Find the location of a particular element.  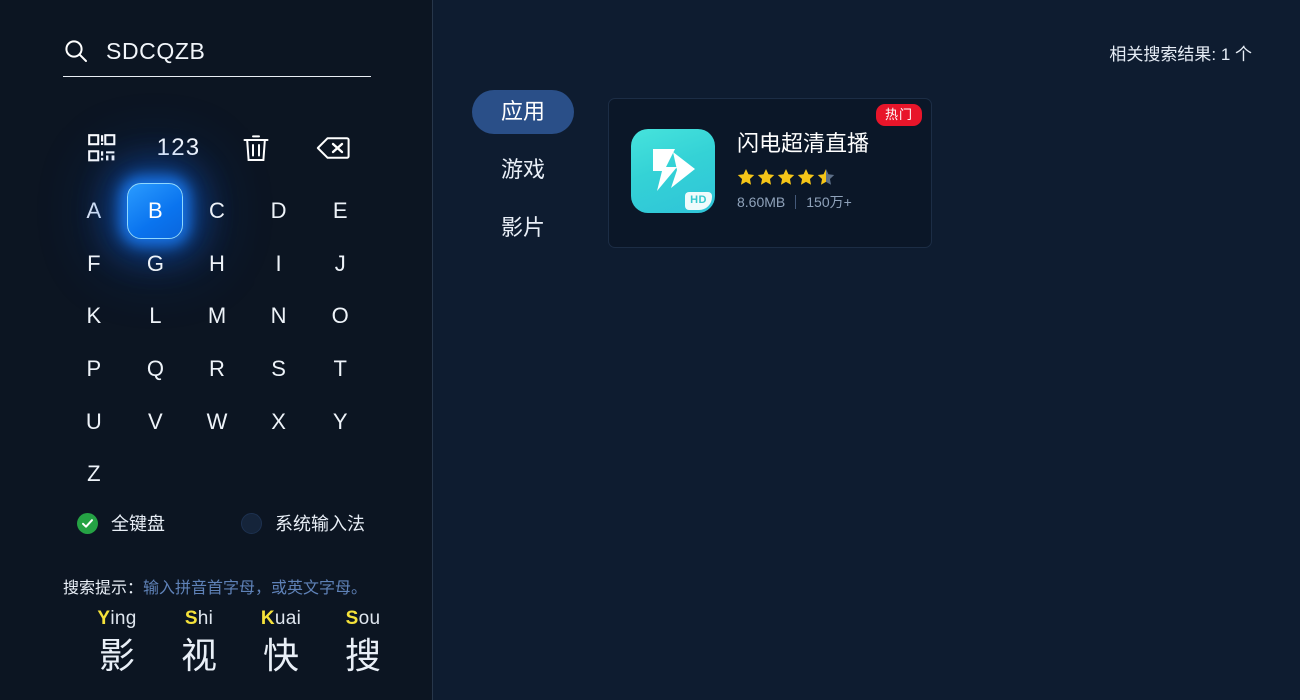

keyboard-mode-options: 全键盘 系统输入法 is located at coordinates (221, 523).